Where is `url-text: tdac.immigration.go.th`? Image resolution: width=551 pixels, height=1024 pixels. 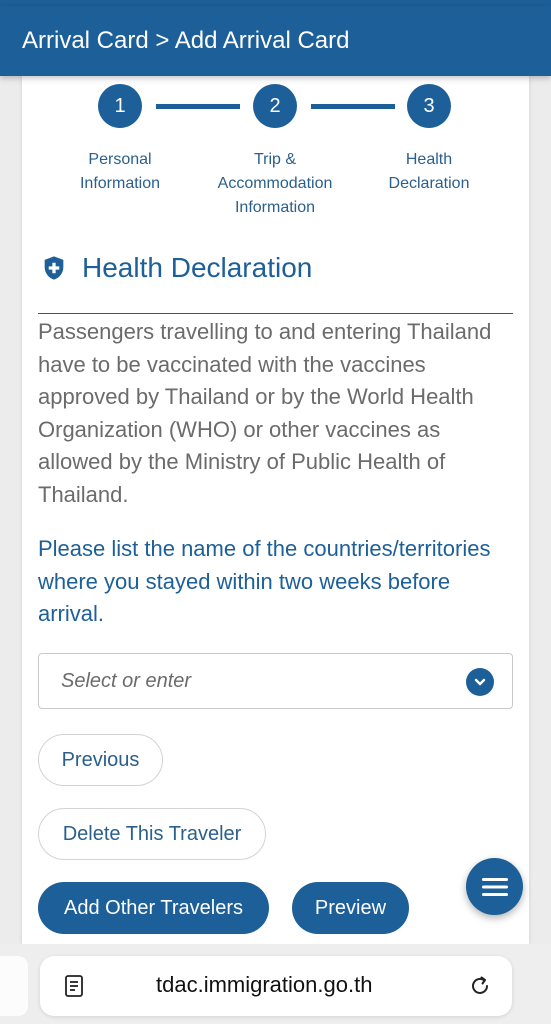 url-text: tdac.immigration.go.th is located at coordinates (264, 984).